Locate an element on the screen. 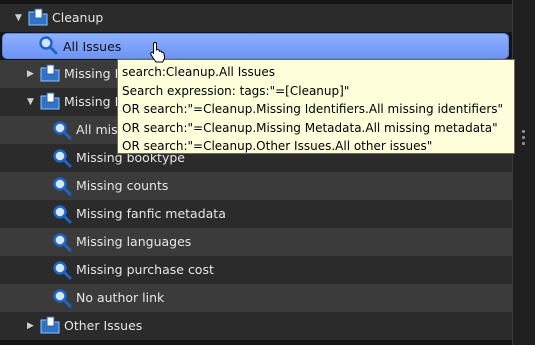 The image size is (535, 345). tree-label: All Issues is located at coordinates (92, 46).